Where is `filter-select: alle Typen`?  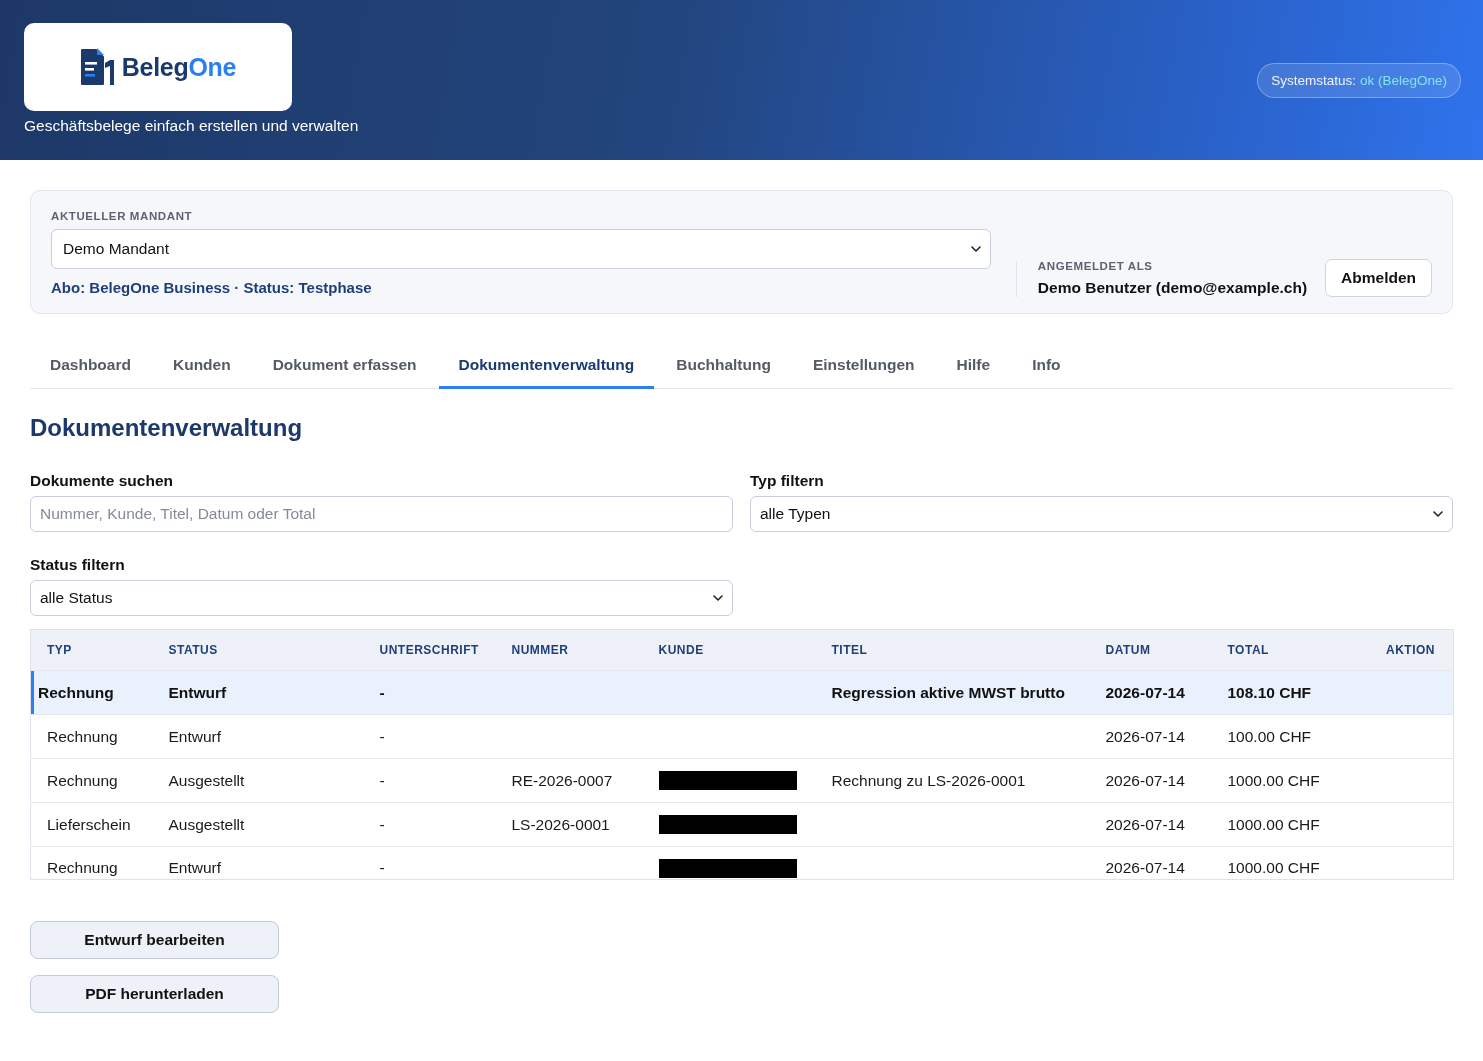
filter-select: alle Typen is located at coordinates (1101, 514).